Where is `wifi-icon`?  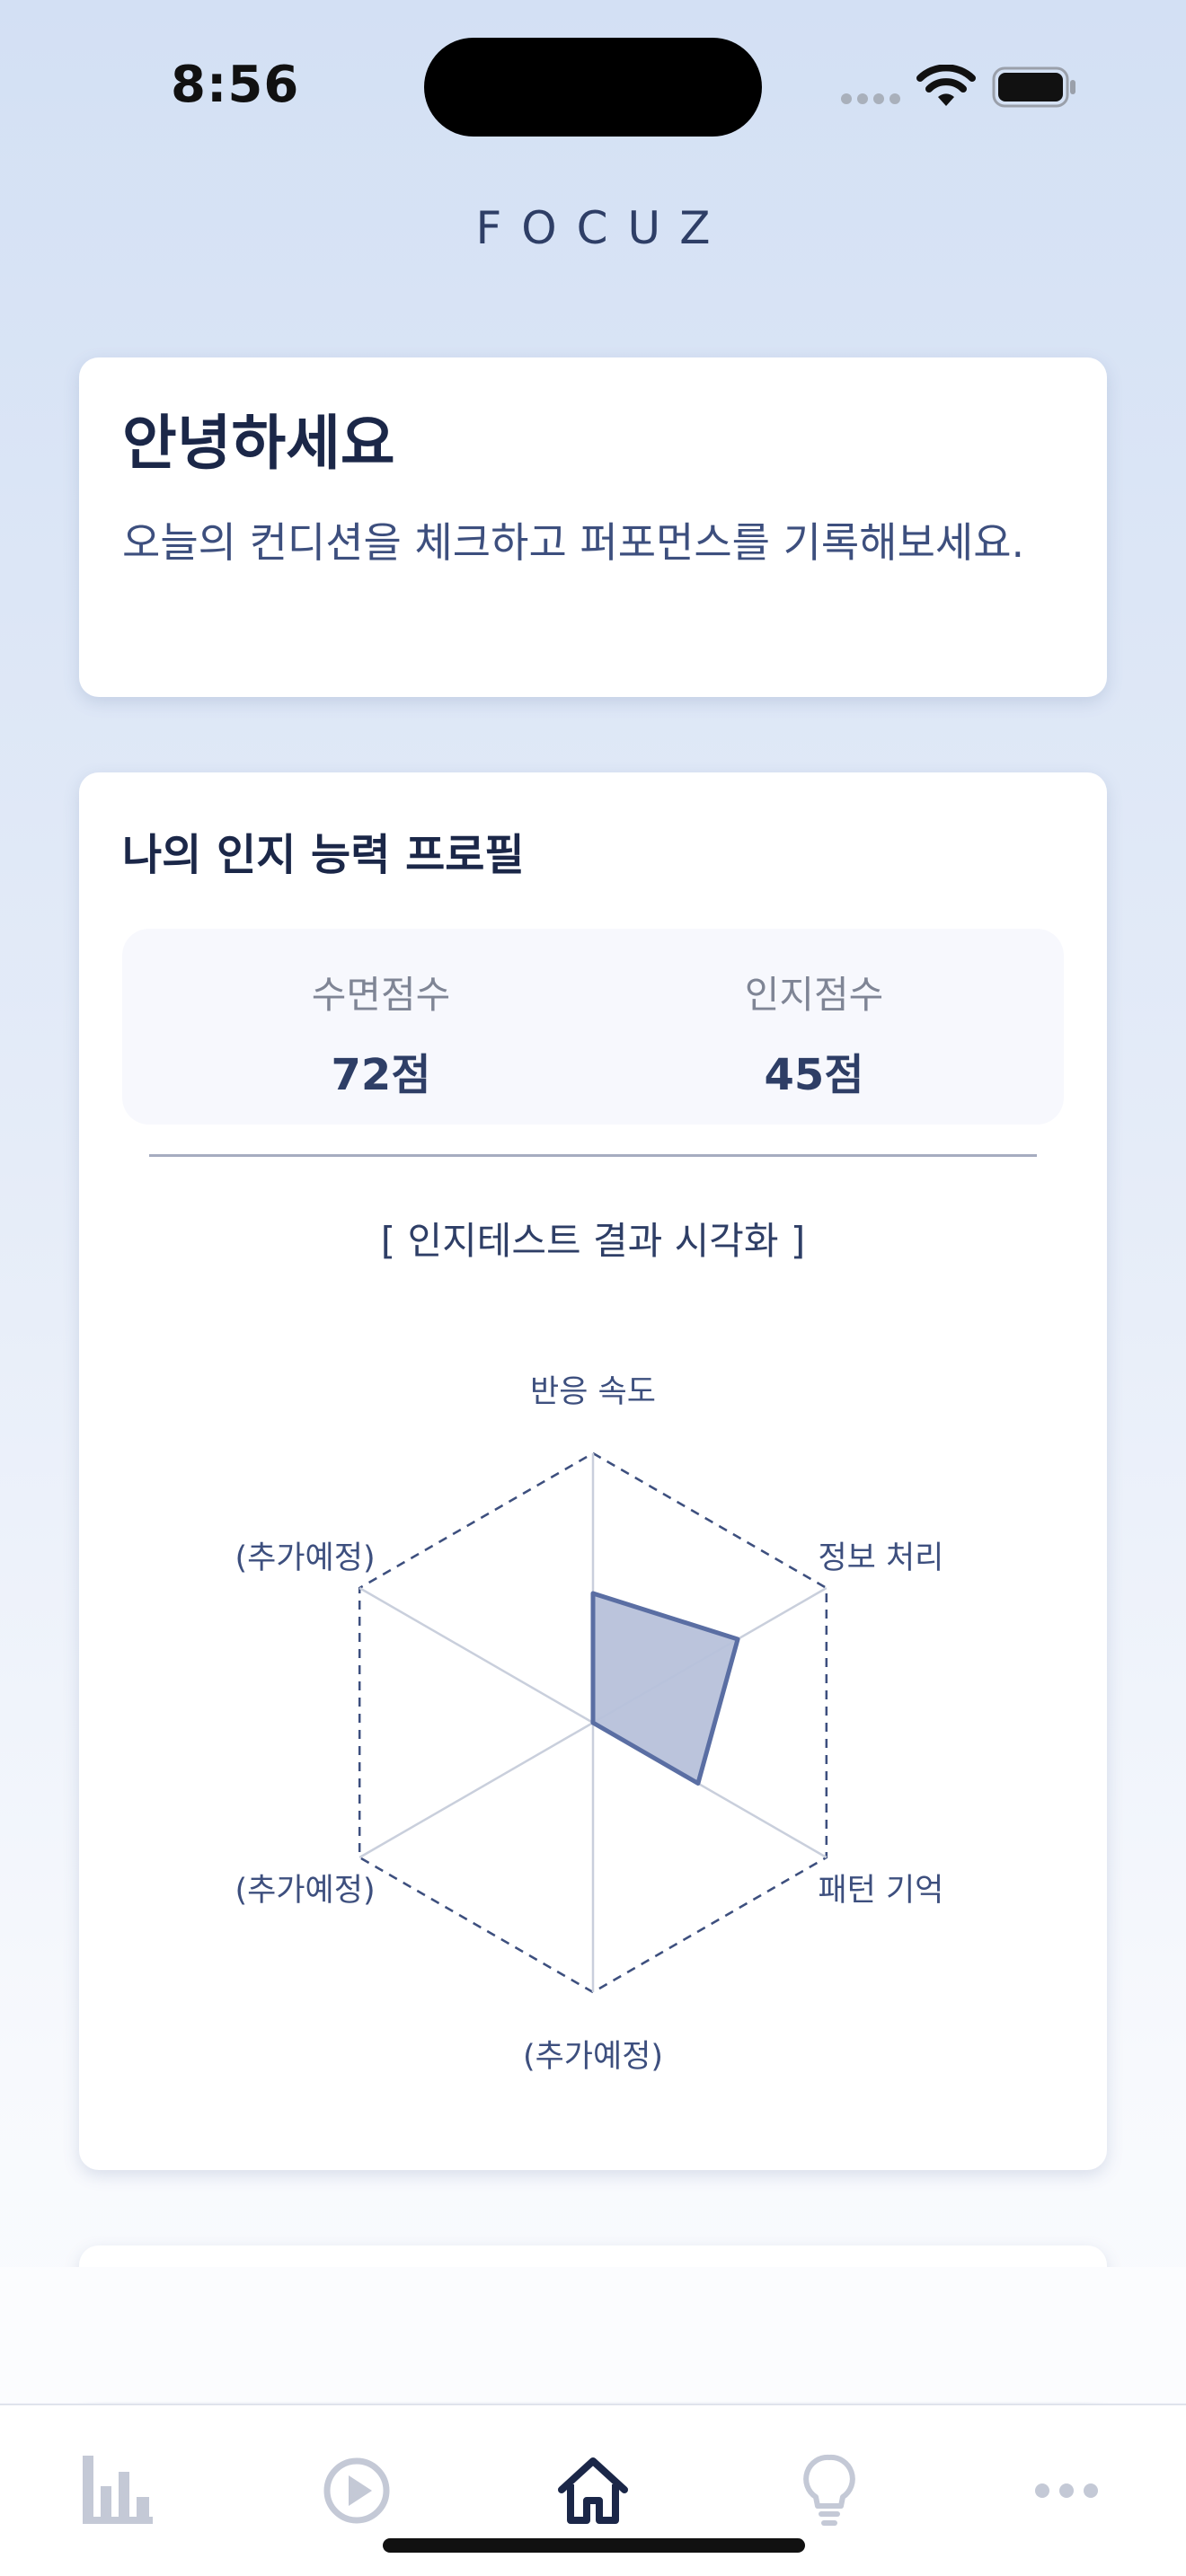 wifi-icon is located at coordinates (946, 85).